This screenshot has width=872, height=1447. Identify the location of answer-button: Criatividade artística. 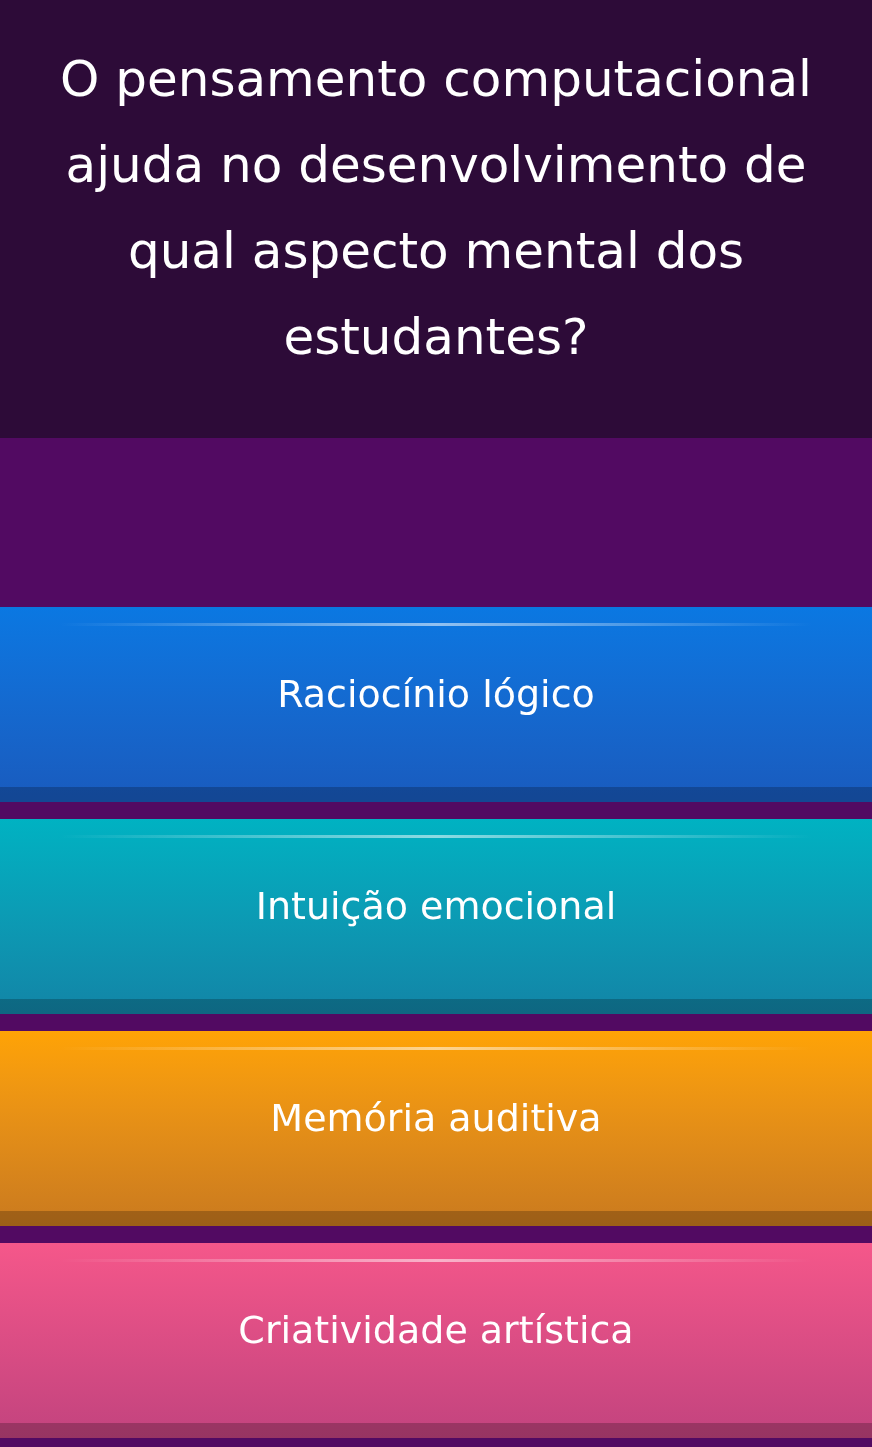
(436, 1340).